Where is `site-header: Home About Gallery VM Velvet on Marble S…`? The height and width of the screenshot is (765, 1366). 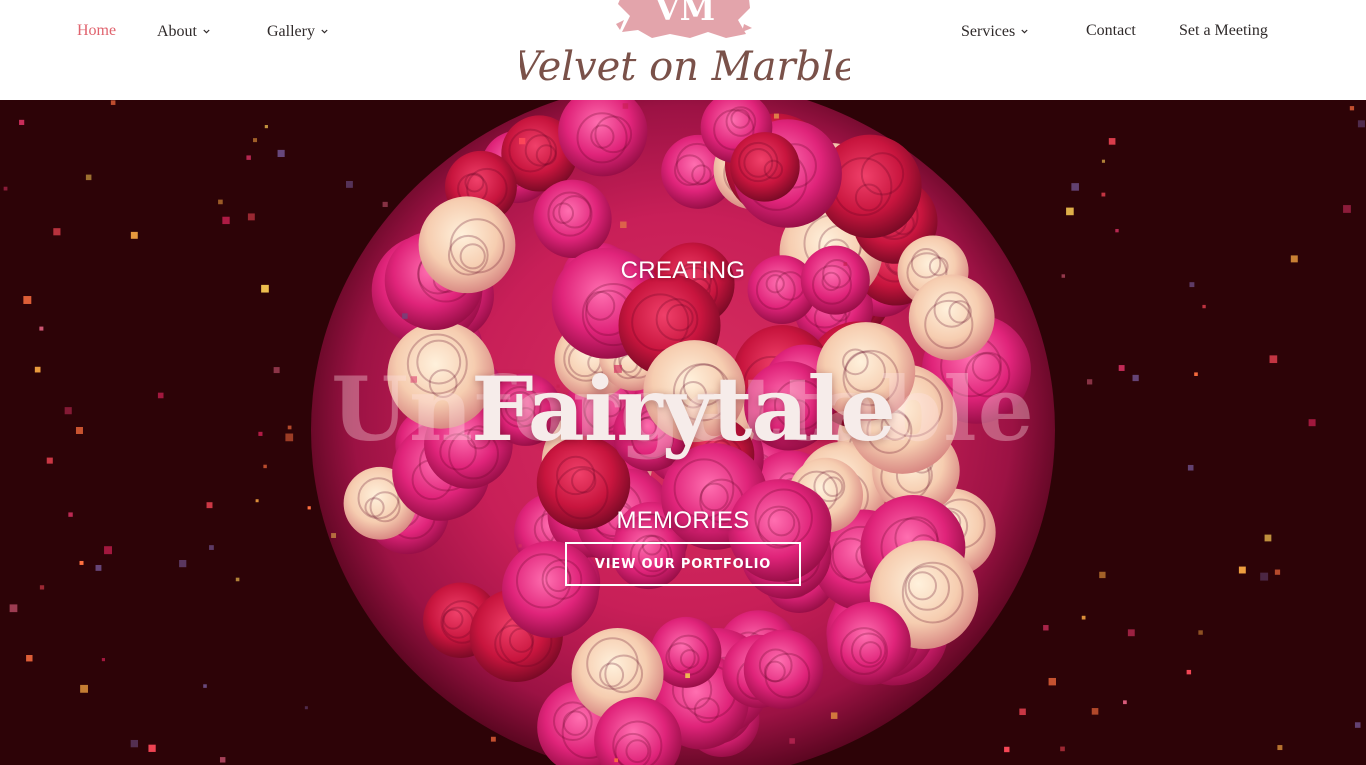 site-header: Home About Gallery VM Velvet on Marble S… is located at coordinates (683, 50).